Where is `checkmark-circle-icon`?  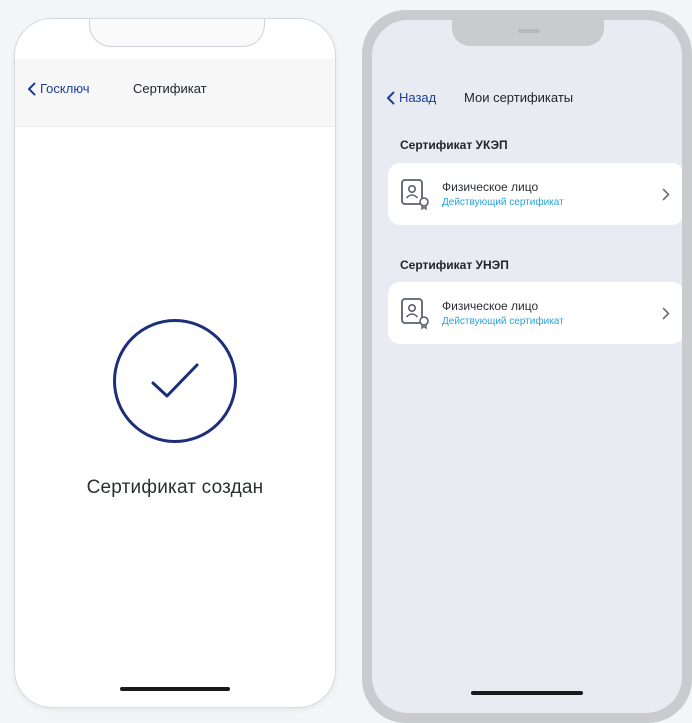 checkmark-circle-icon is located at coordinates (175, 381).